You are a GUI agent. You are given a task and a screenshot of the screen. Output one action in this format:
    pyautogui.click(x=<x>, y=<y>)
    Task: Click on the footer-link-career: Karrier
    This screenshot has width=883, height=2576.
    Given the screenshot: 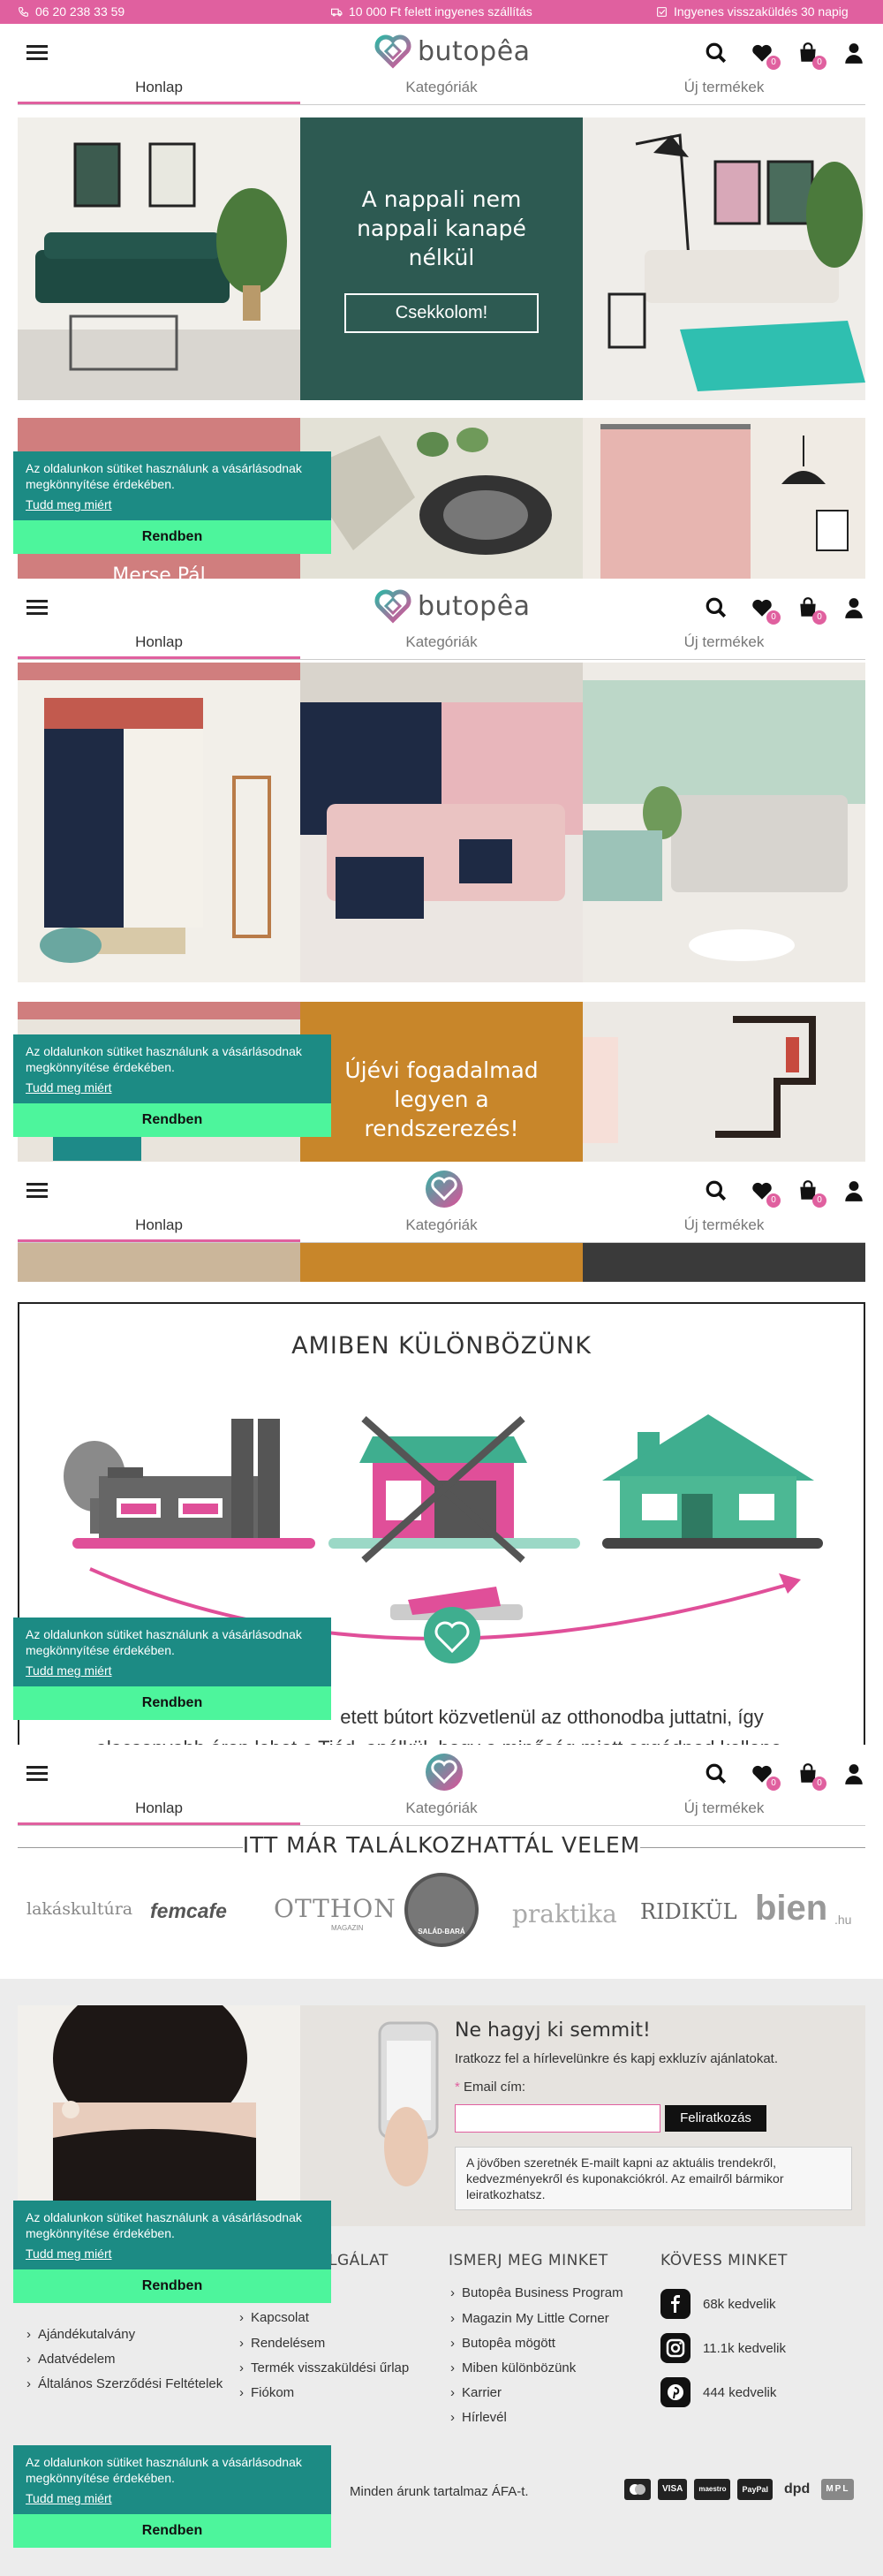 What is the action you would take?
    pyautogui.click(x=476, y=2392)
    